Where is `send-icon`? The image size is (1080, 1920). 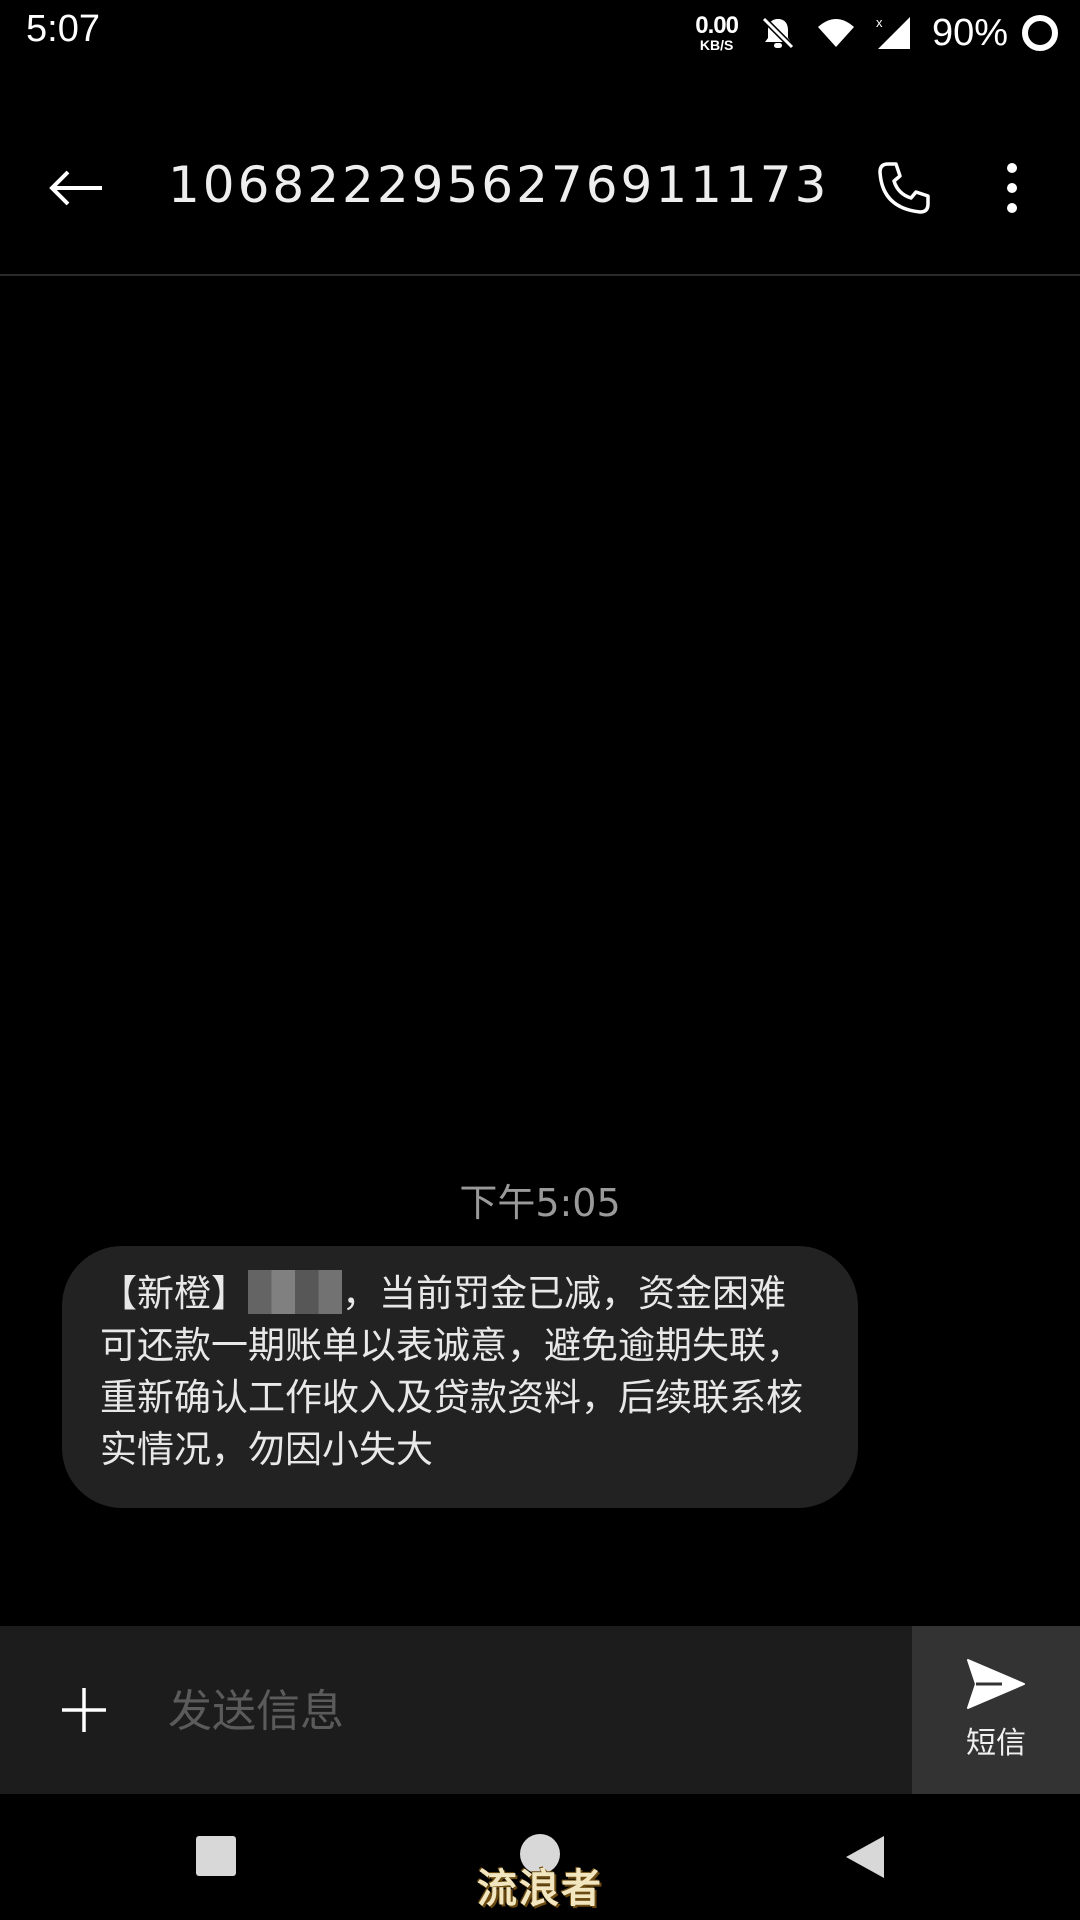
send-icon is located at coordinates (996, 1684).